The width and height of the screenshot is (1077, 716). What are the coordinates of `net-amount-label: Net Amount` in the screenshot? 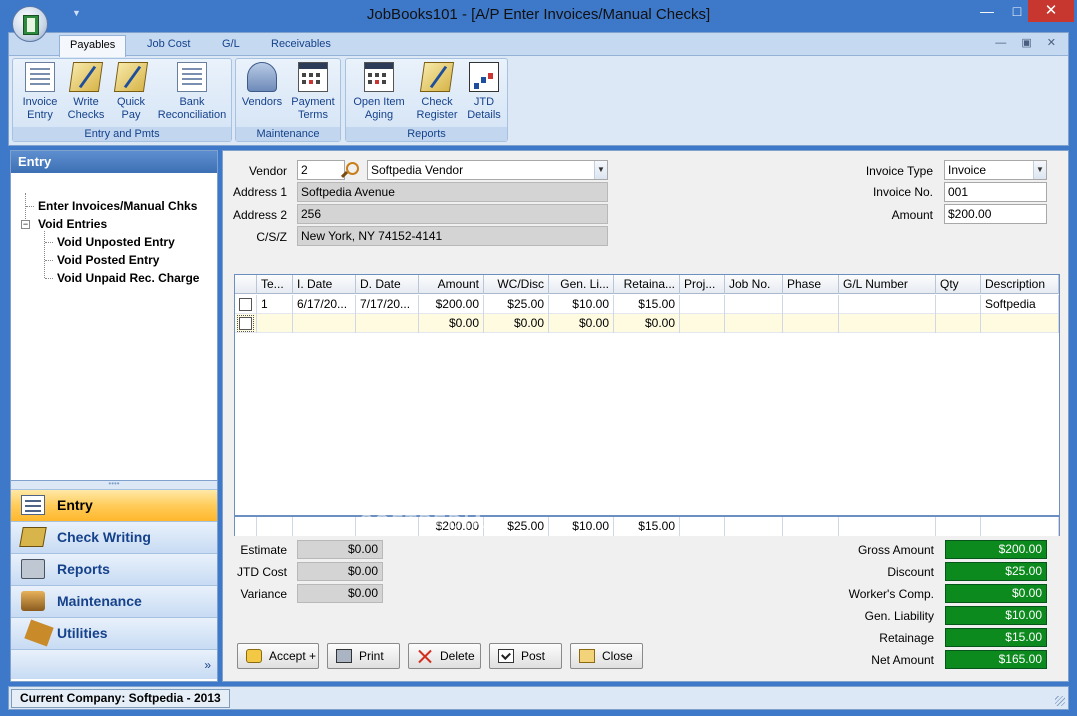 It's located at (902, 660).